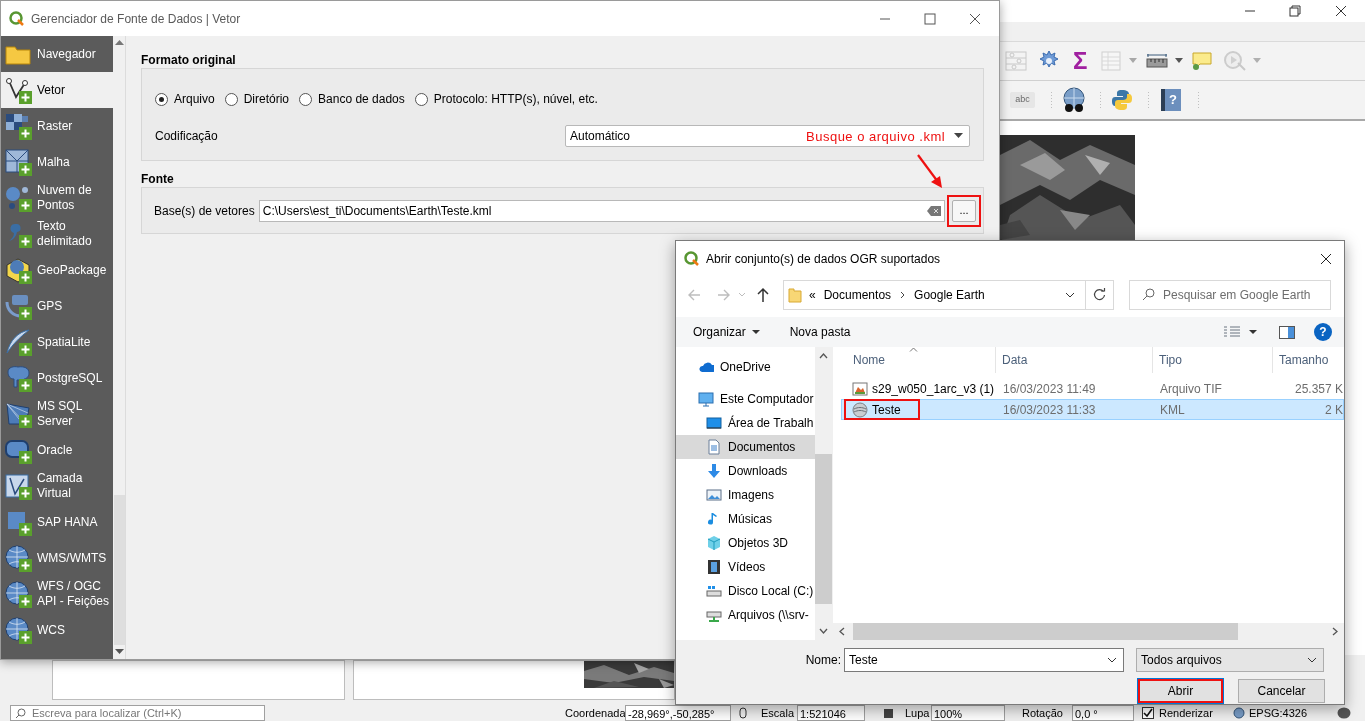  Describe the element at coordinates (515, 99) in the screenshot. I see `radio-label: Protocolo: HTTP(s), núvel, etc.` at that location.